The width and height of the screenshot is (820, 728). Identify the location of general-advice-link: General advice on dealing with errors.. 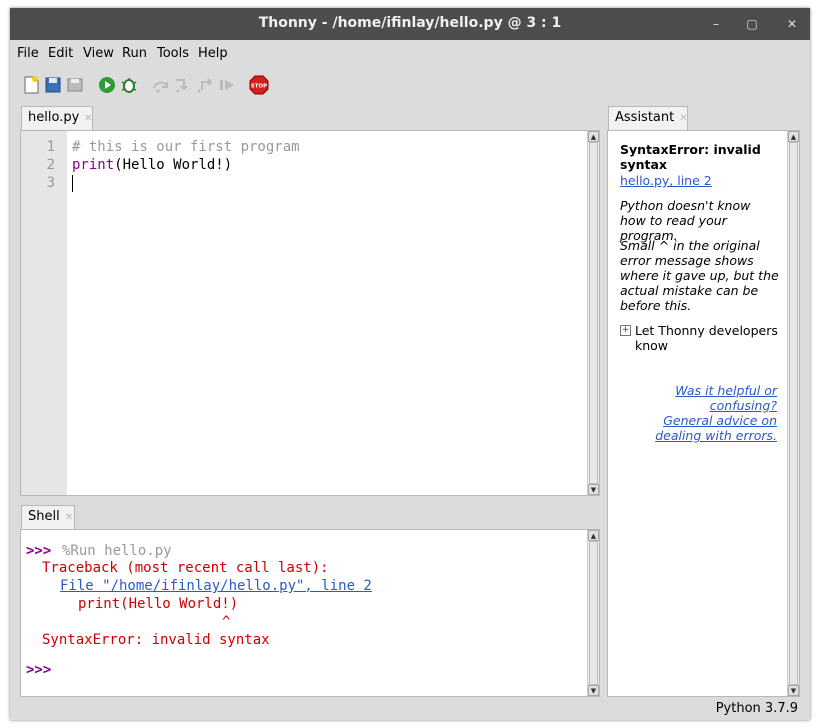
(698, 428).